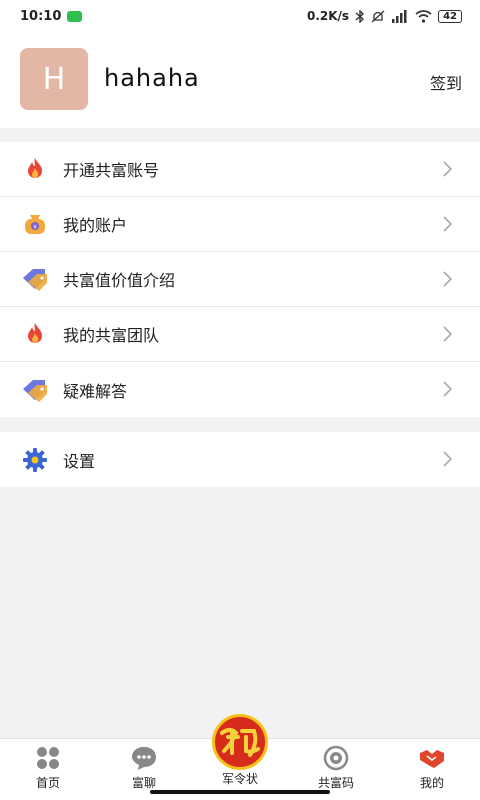 The image size is (480, 800). I want to click on menu-group-settings: 设置, so click(240, 459).